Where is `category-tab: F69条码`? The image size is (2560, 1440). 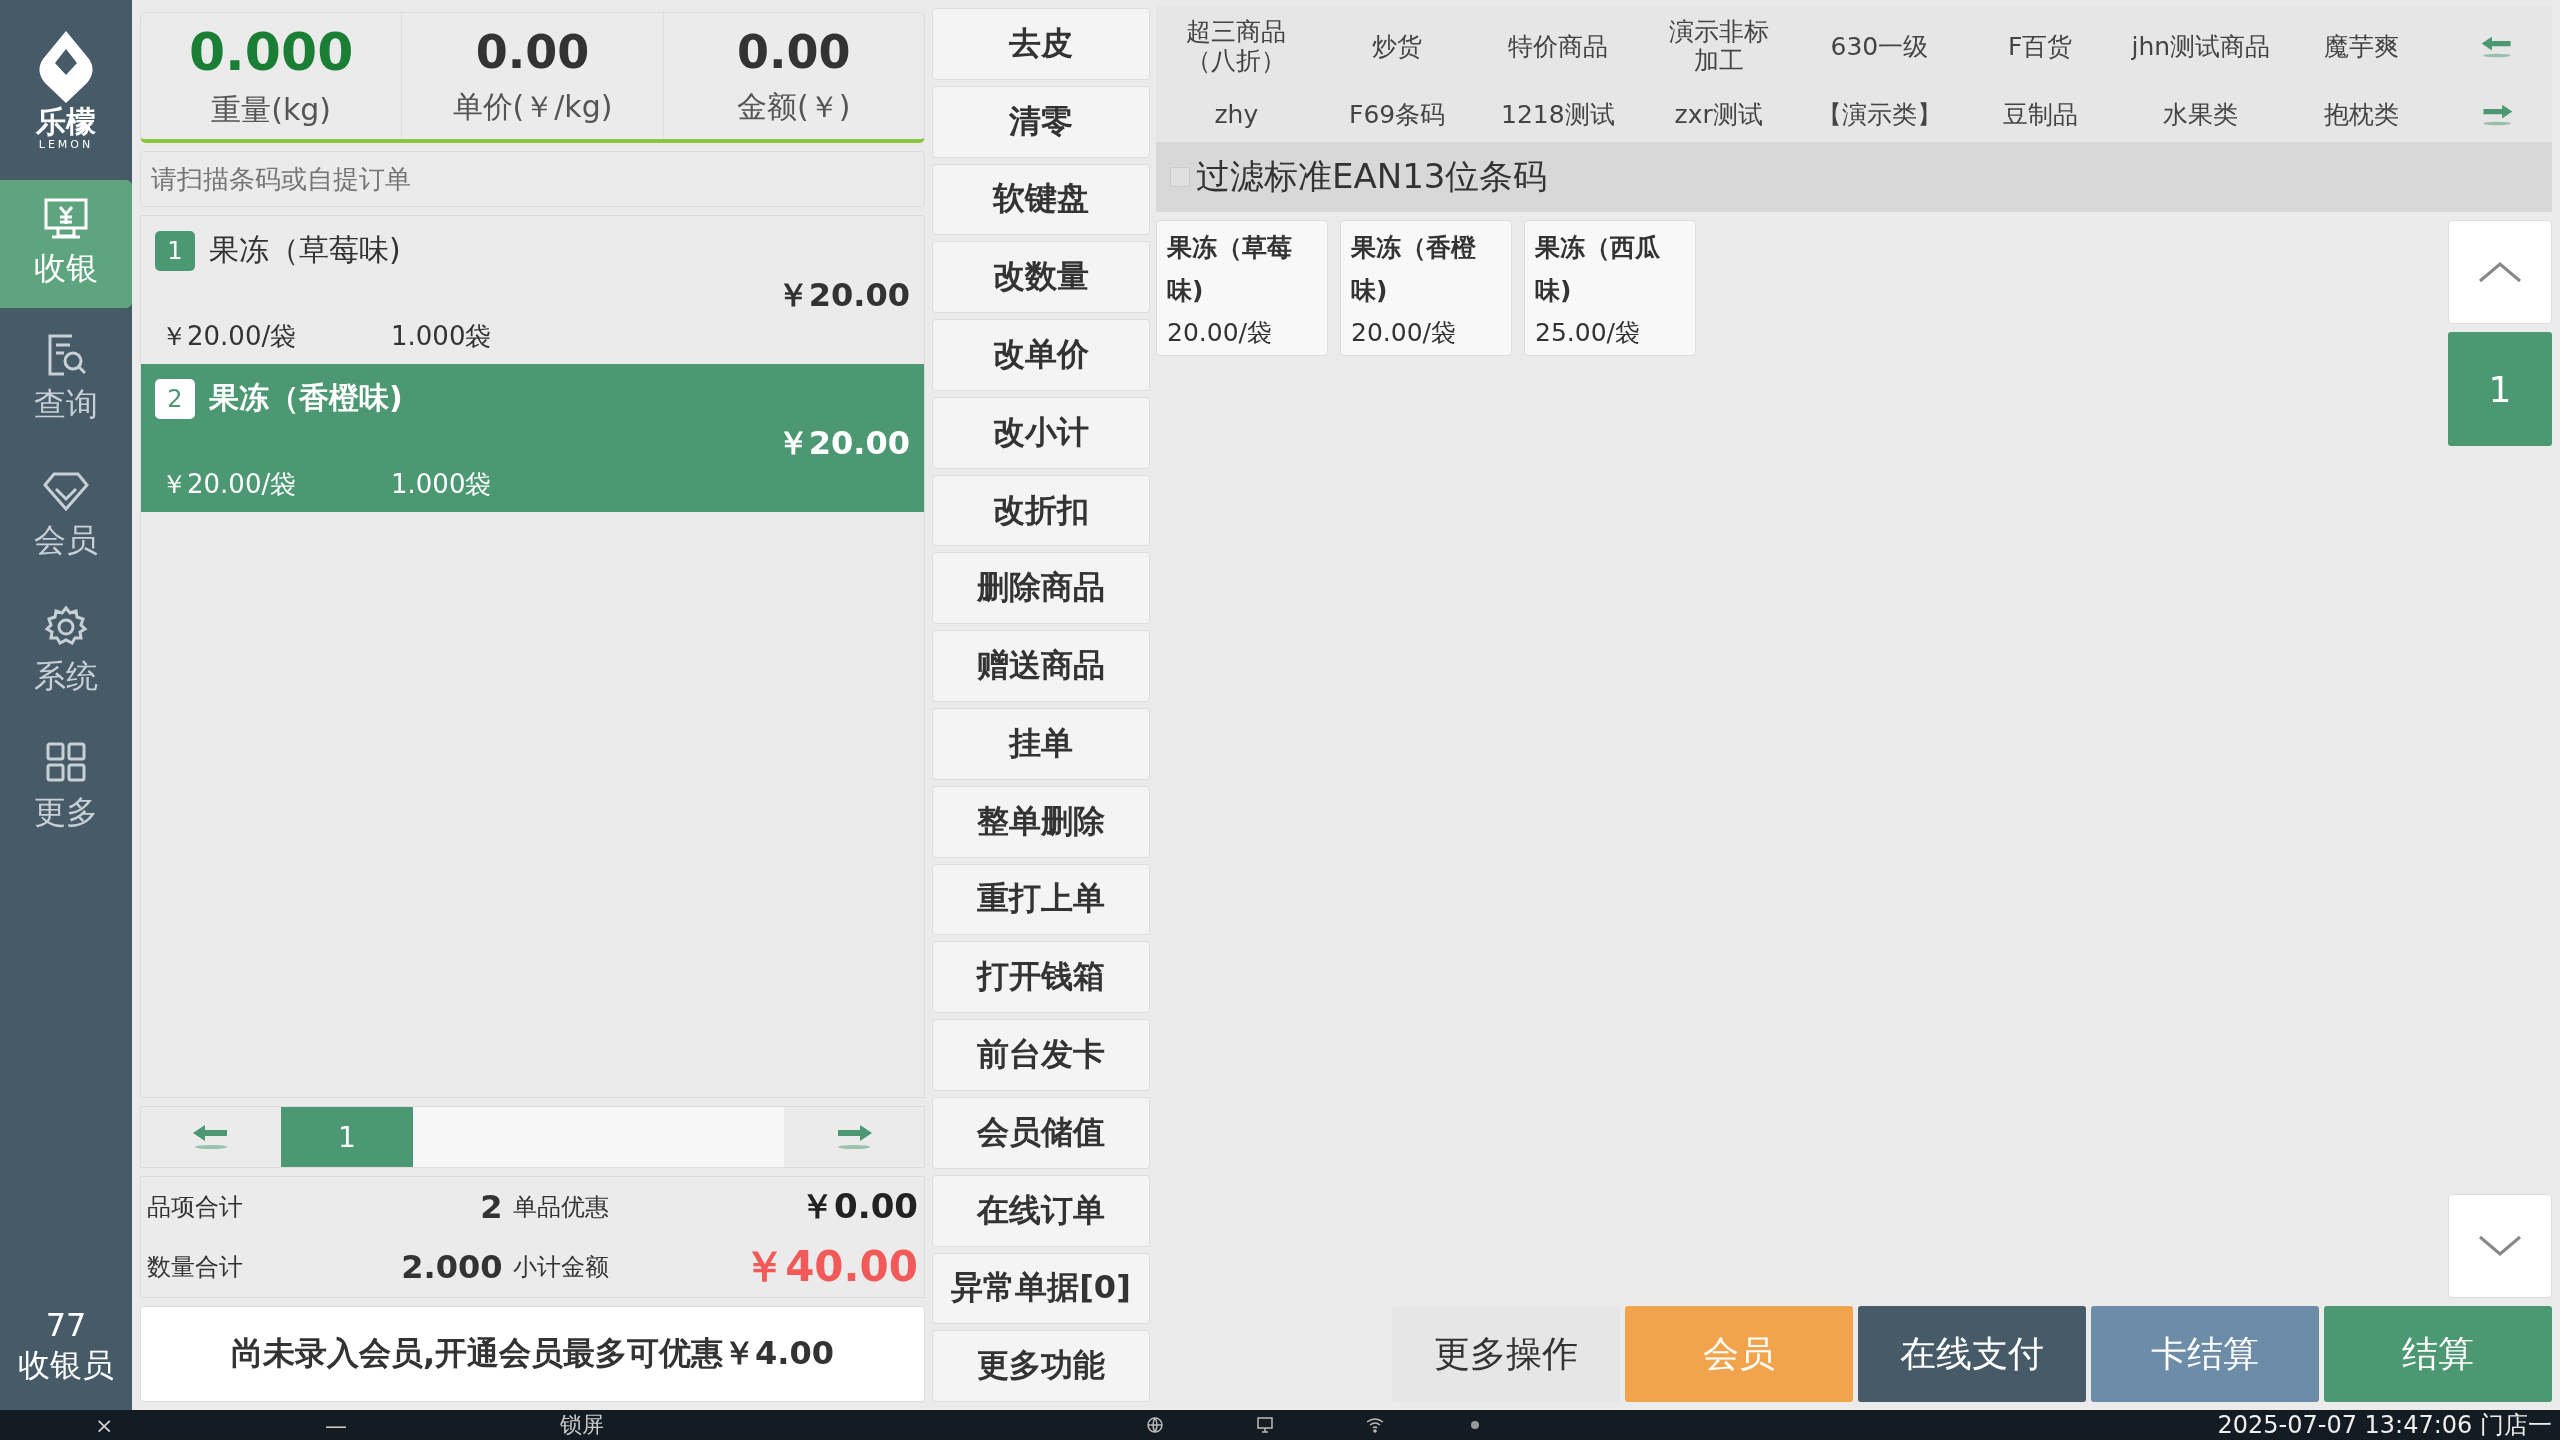 category-tab: F69条码 is located at coordinates (1397, 115).